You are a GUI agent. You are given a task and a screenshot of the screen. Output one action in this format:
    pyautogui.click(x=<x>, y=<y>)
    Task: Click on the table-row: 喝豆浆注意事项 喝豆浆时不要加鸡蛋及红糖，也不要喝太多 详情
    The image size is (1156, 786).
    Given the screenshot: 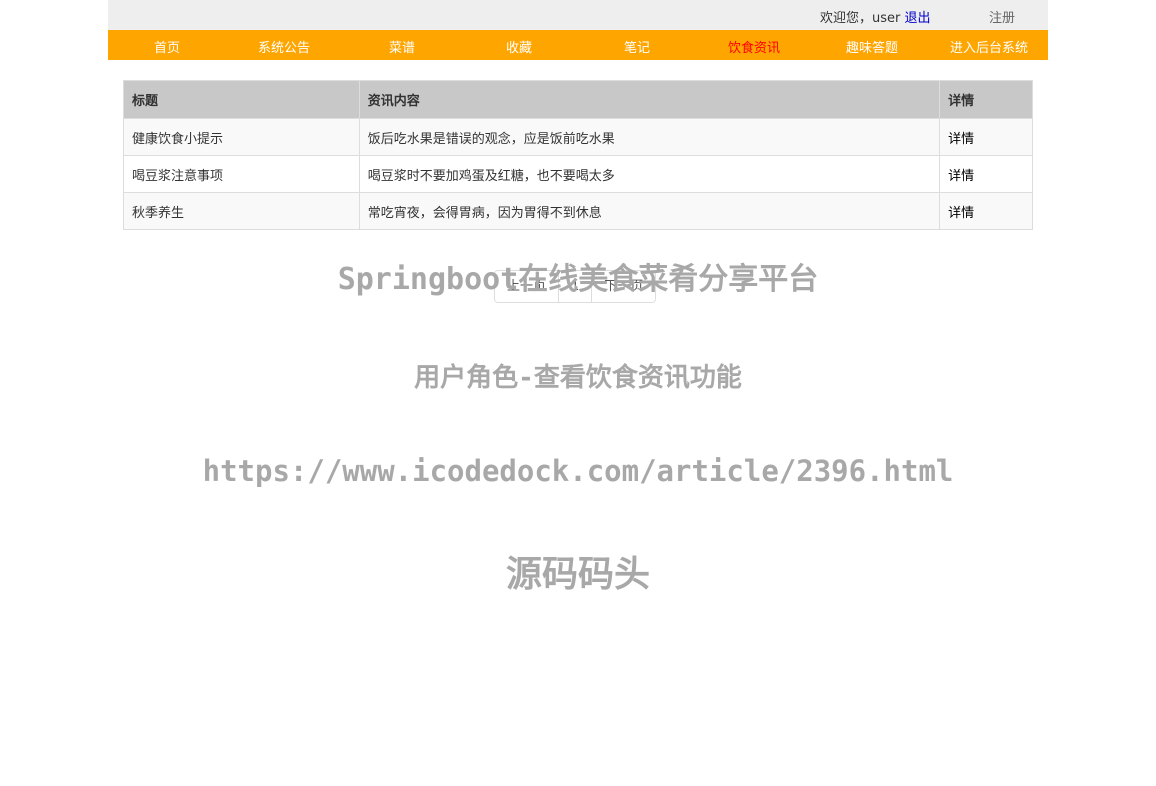 What is the action you would take?
    pyautogui.click(x=578, y=174)
    